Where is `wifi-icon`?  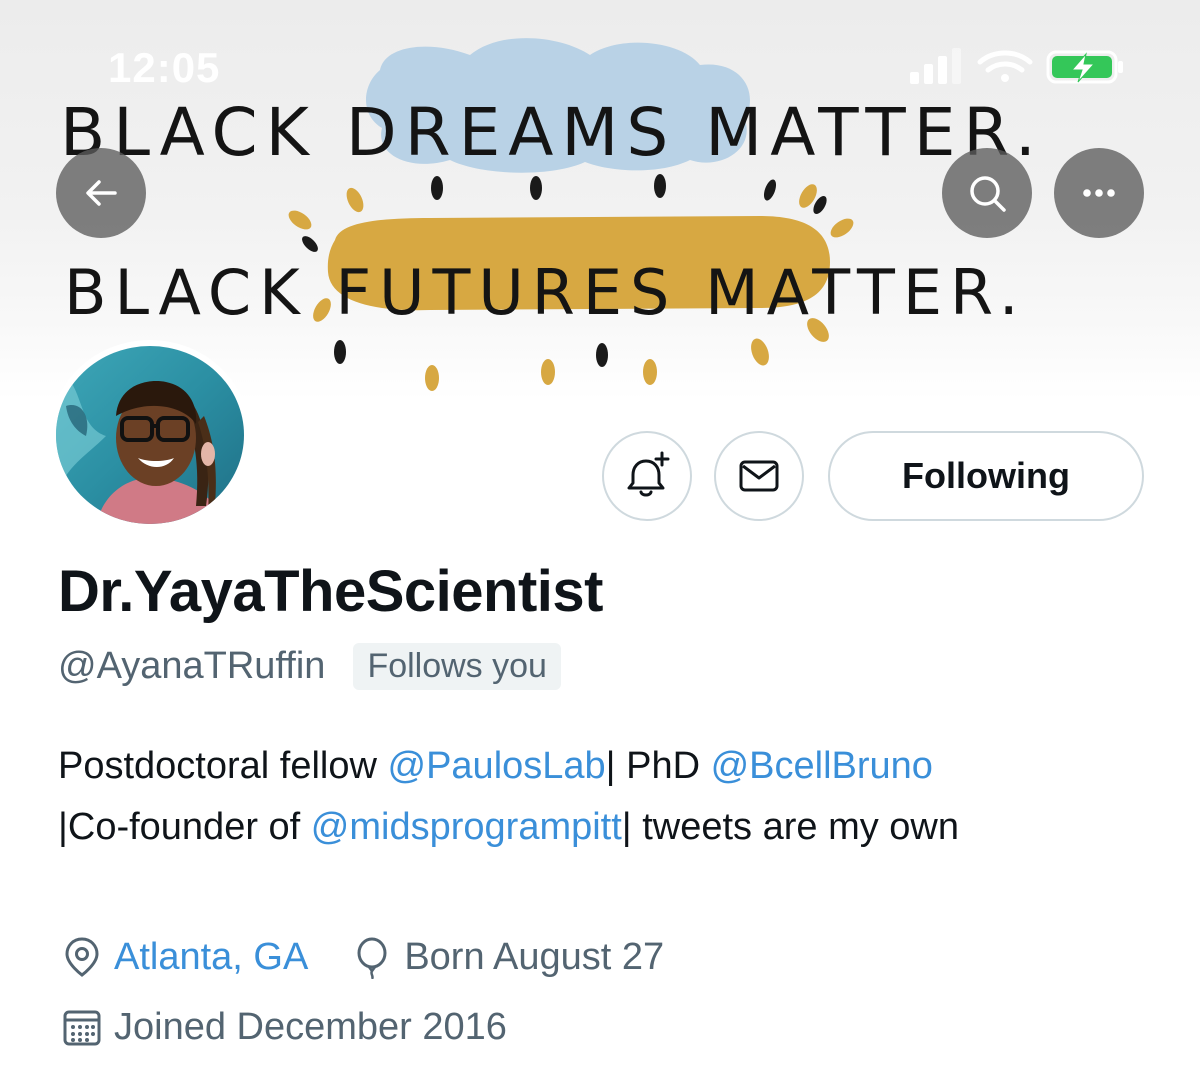 wifi-icon is located at coordinates (1005, 66).